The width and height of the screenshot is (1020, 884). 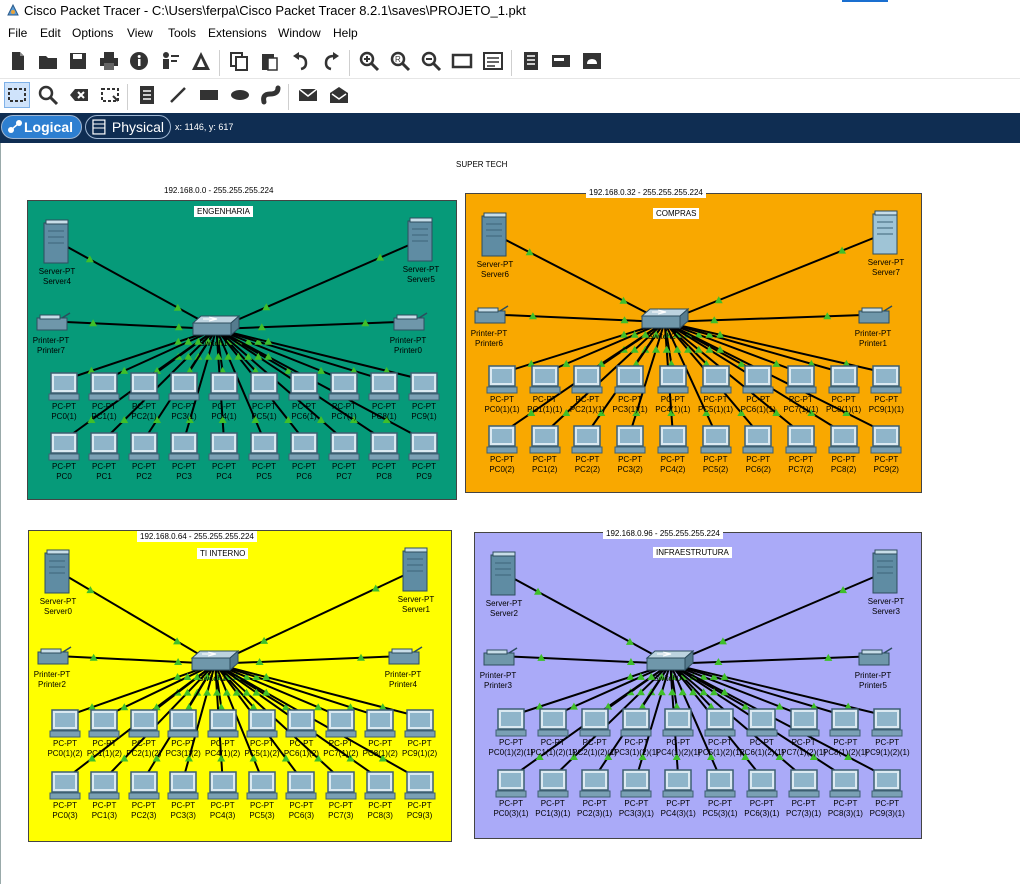 I want to click on subnet-network-label: 192.168.0.64 - 255.255.255.224, so click(x=197, y=536).